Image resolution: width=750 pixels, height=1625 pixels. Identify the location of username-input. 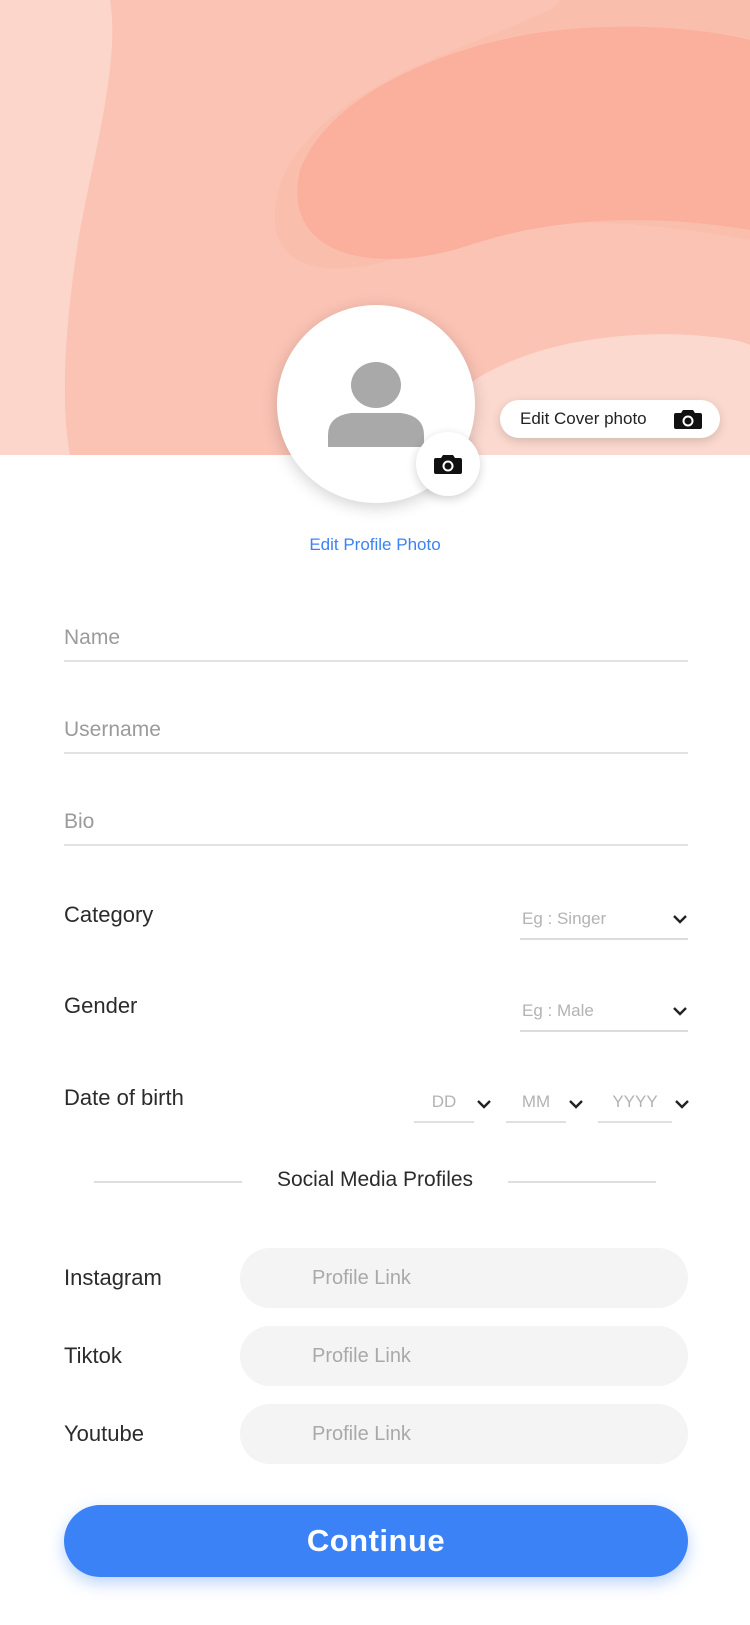
(376, 730).